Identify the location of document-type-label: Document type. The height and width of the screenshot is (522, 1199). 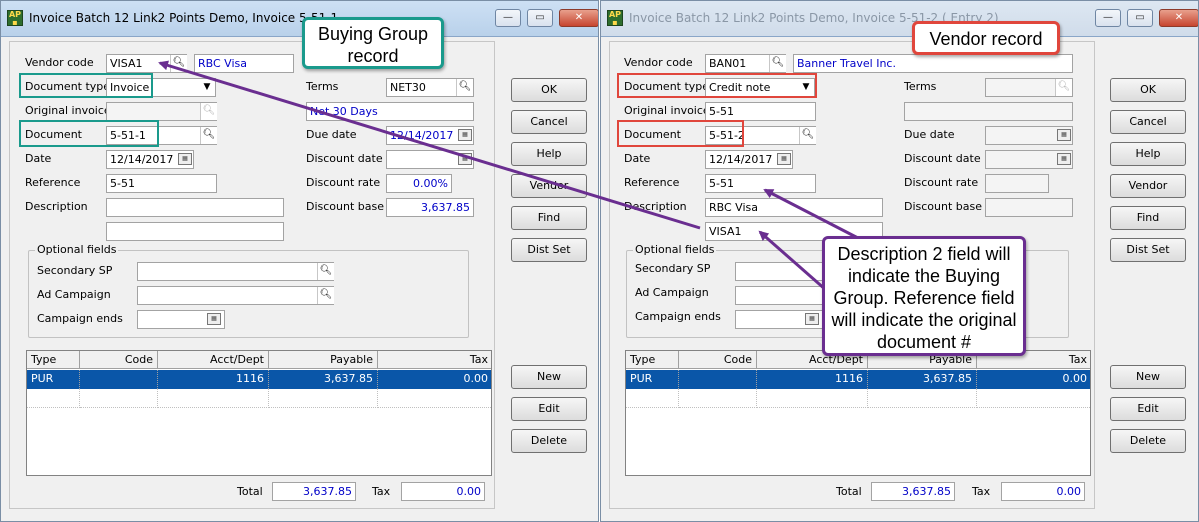
(68, 86).